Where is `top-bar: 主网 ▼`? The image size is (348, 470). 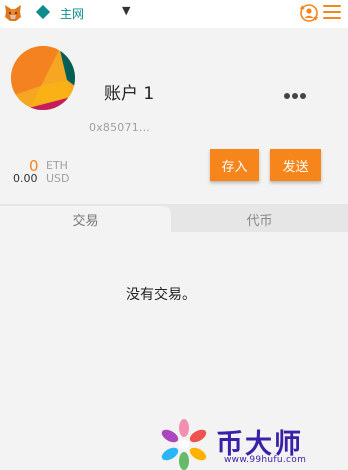
top-bar: 主网 ▼ is located at coordinates (174, 14).